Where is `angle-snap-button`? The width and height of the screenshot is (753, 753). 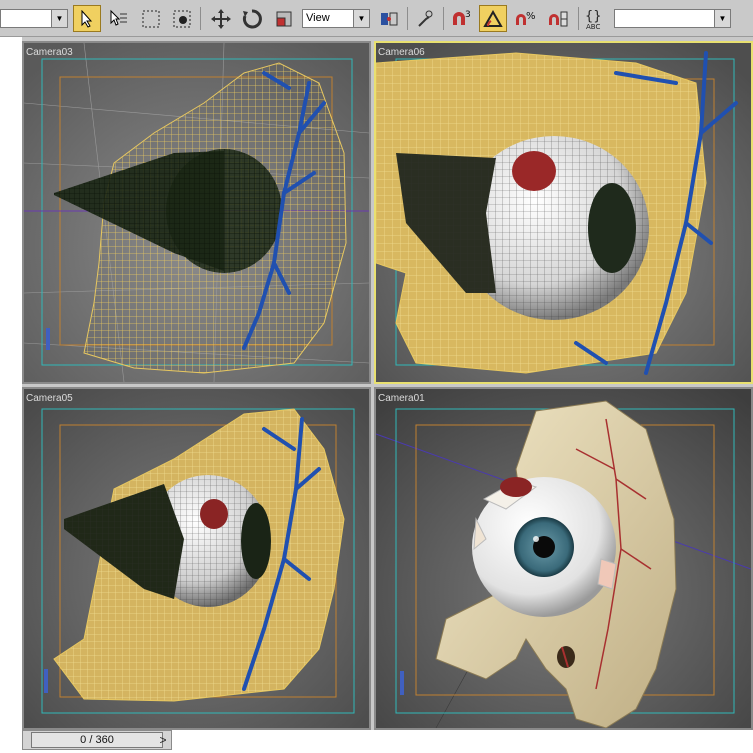
angle-snap-button is located at coordinates (493, 18).